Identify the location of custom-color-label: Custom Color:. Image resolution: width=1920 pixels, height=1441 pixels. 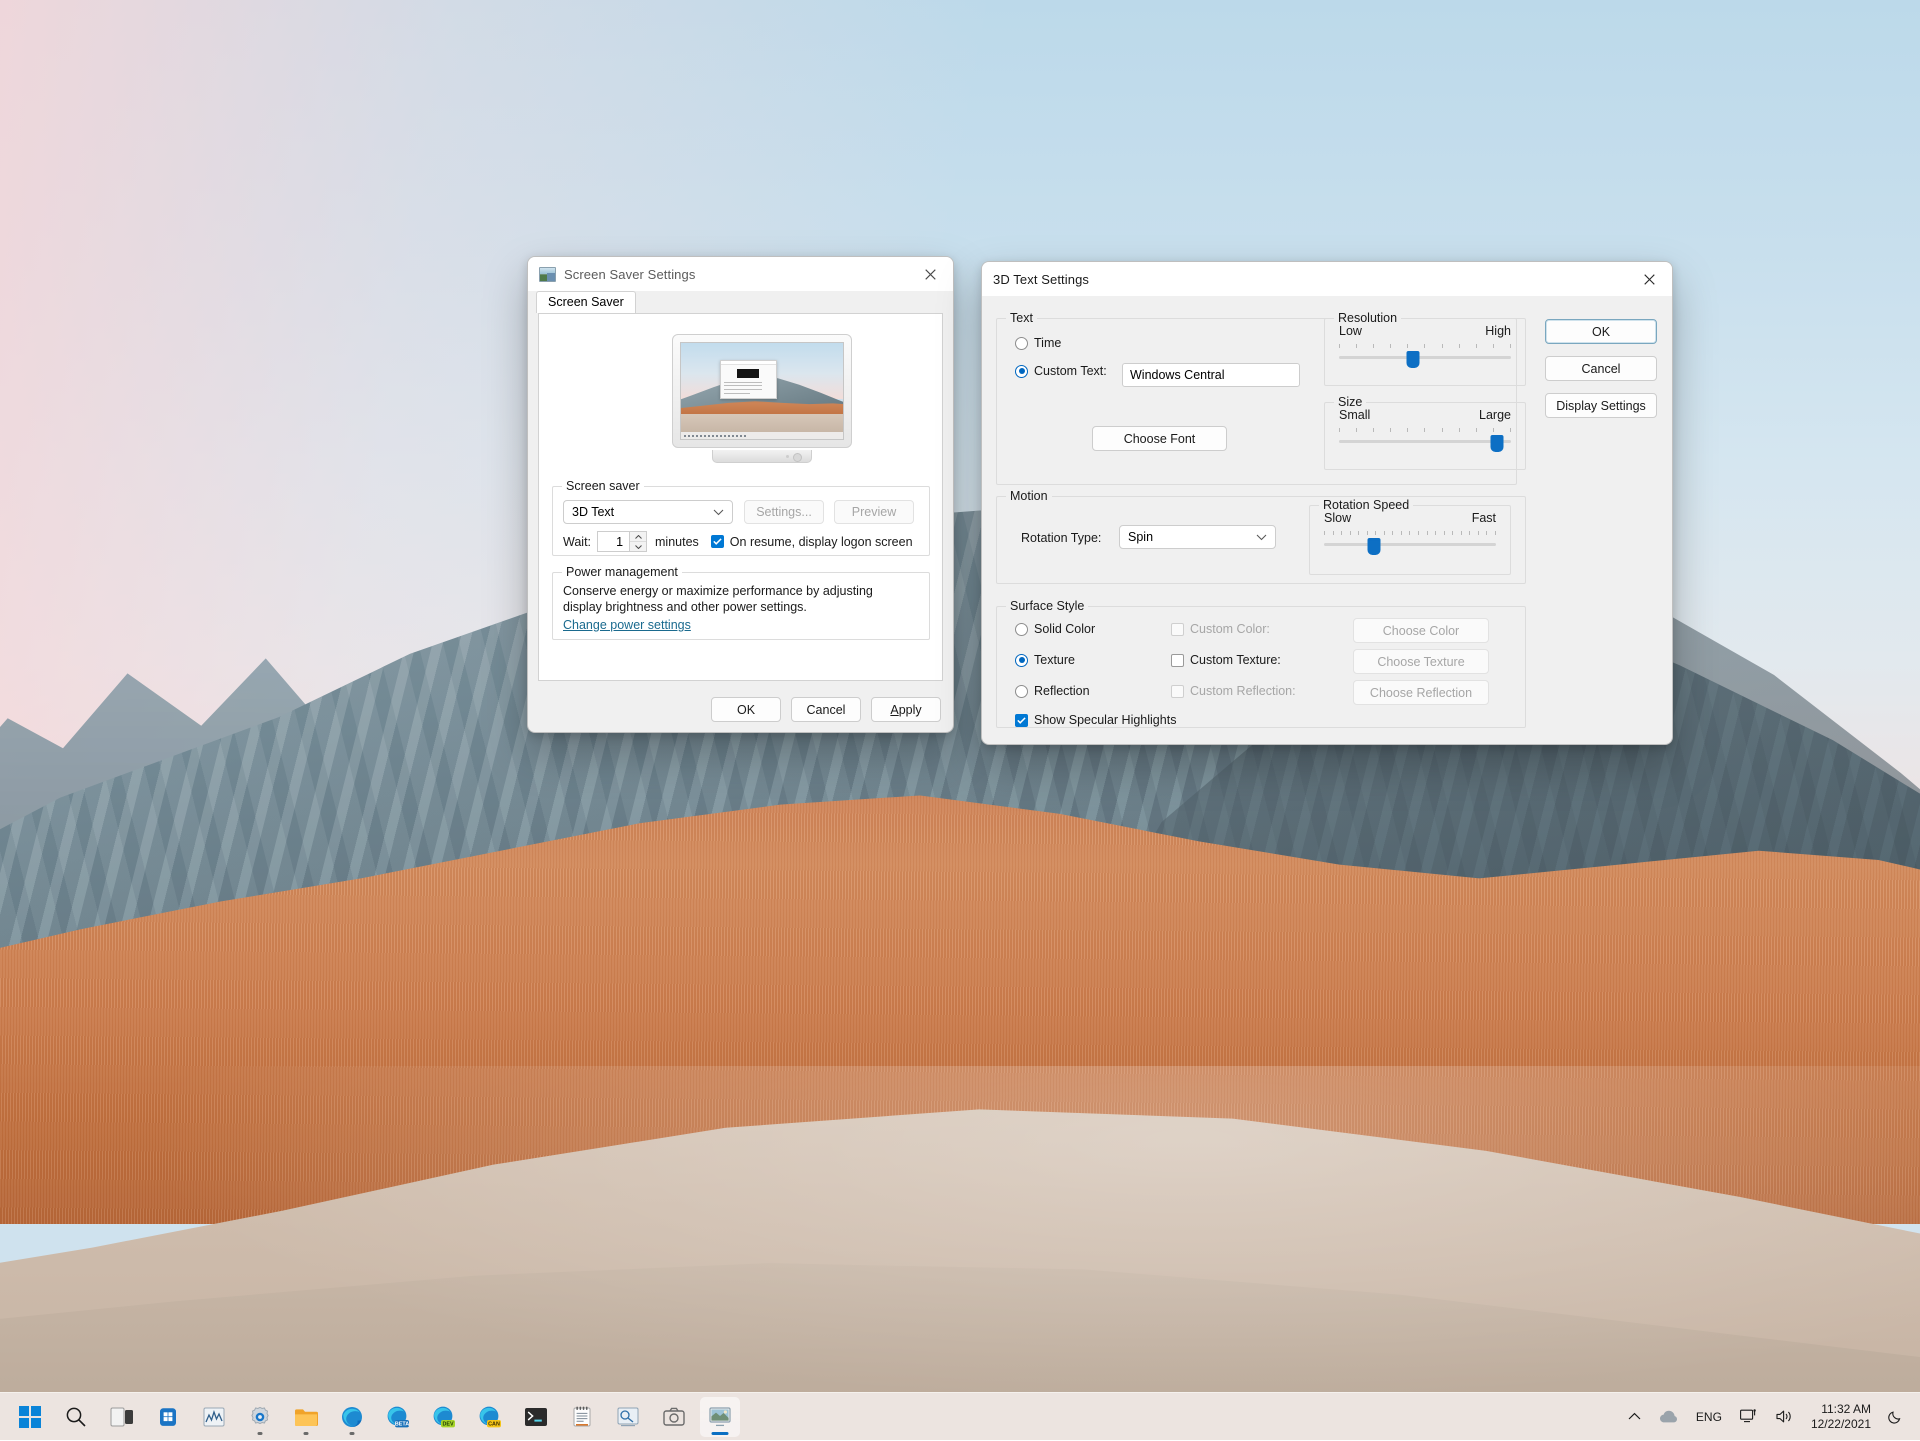
(1230, 629).